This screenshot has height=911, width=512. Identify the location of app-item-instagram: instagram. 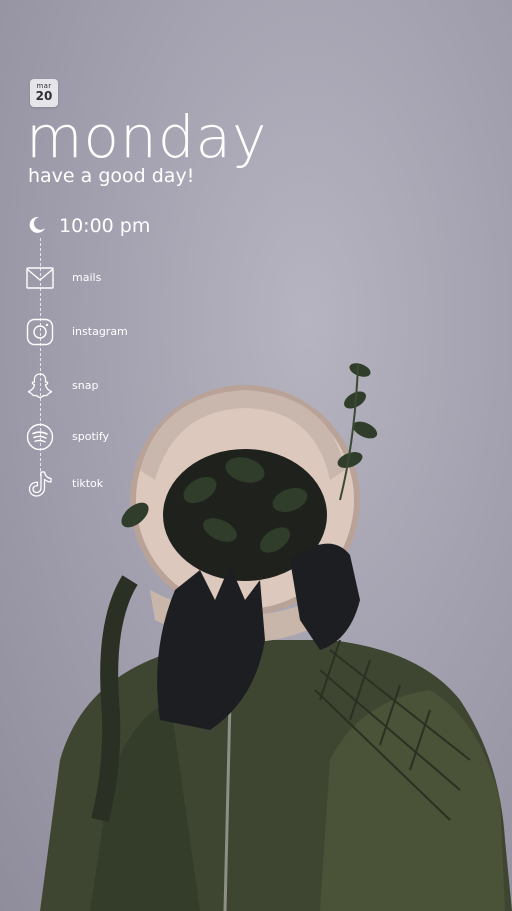
(126, 332).